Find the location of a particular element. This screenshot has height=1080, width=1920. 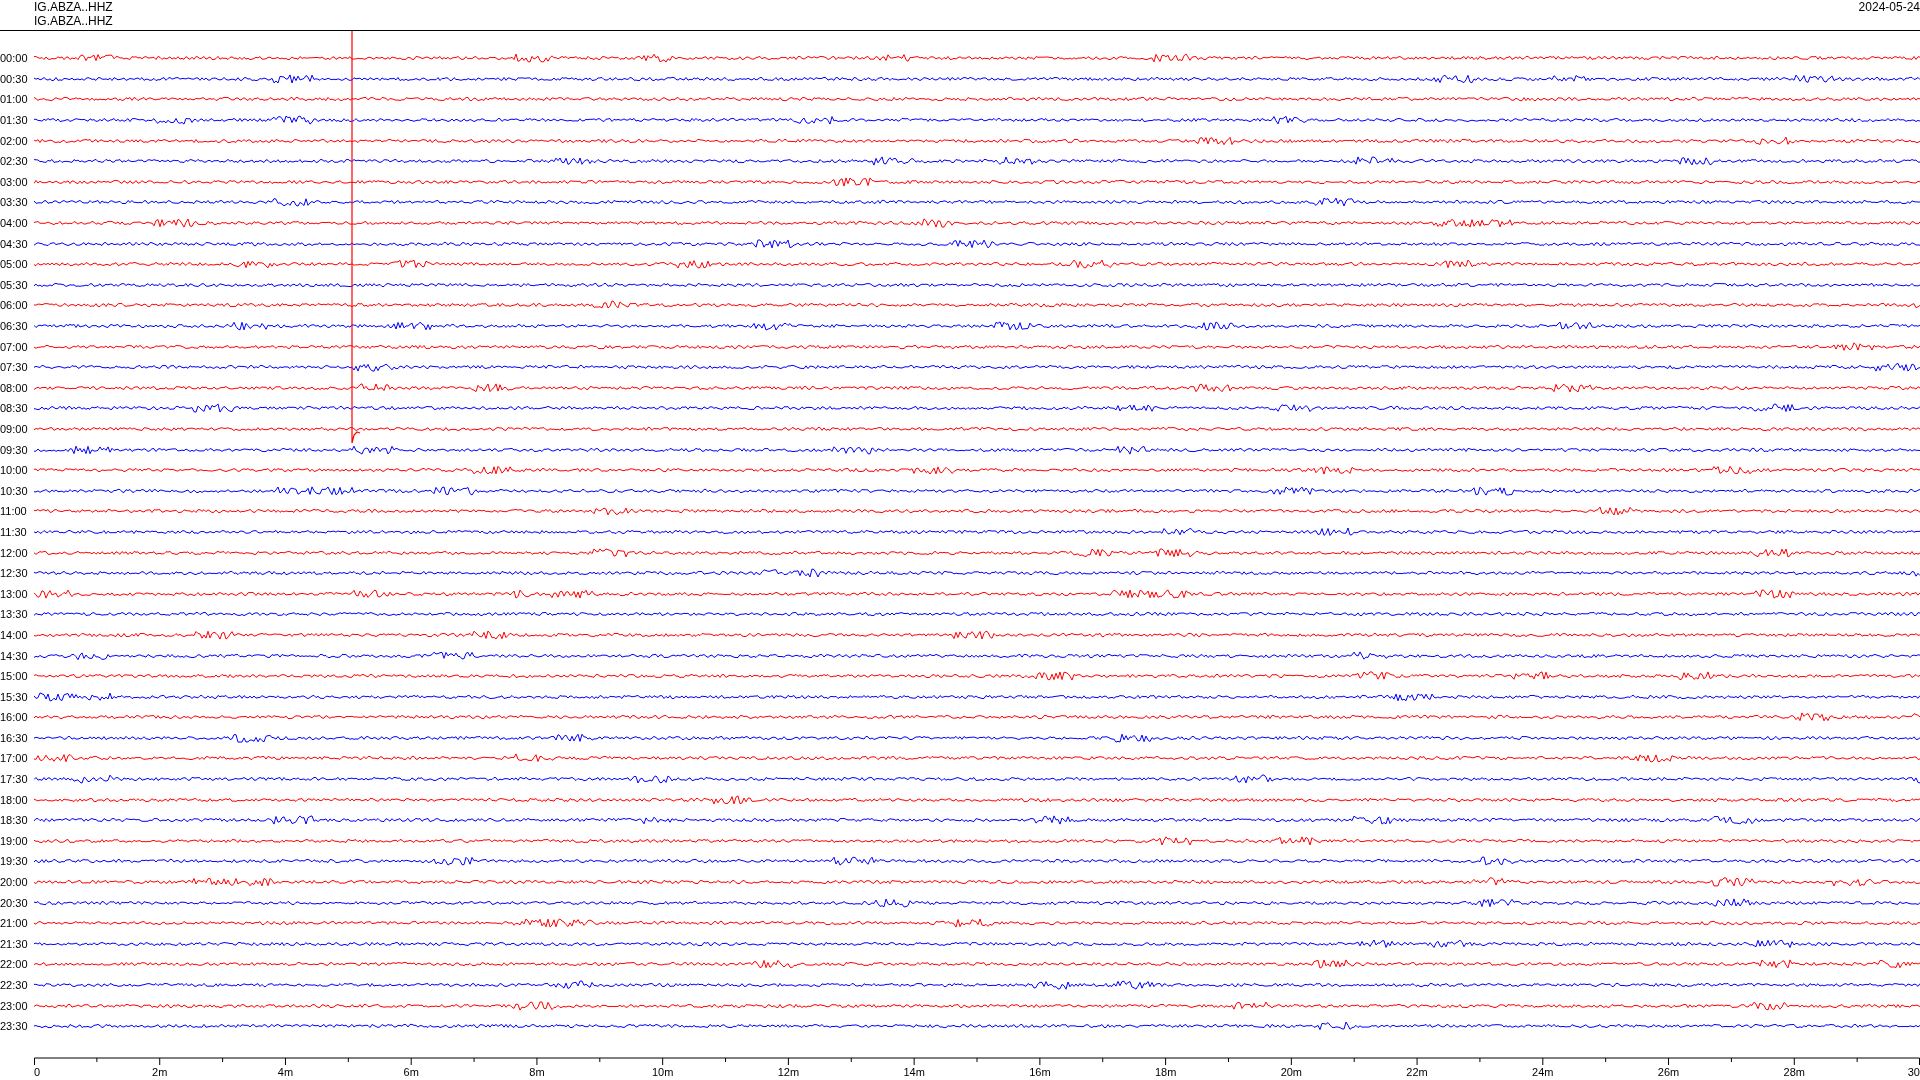

axis-tick-label: 6m is located at coordinates (411, 1071).